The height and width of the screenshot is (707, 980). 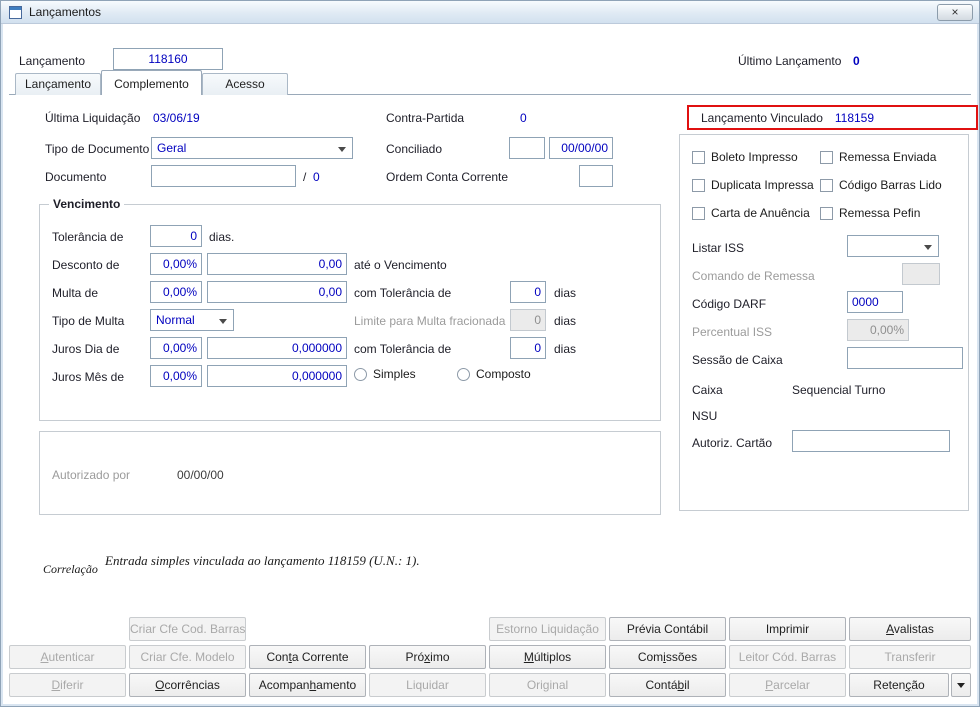 What do you see at coordinates (65, 12) in the screenshot?
I see `window-title: Lançamentos` at bounding box center [65, 12].